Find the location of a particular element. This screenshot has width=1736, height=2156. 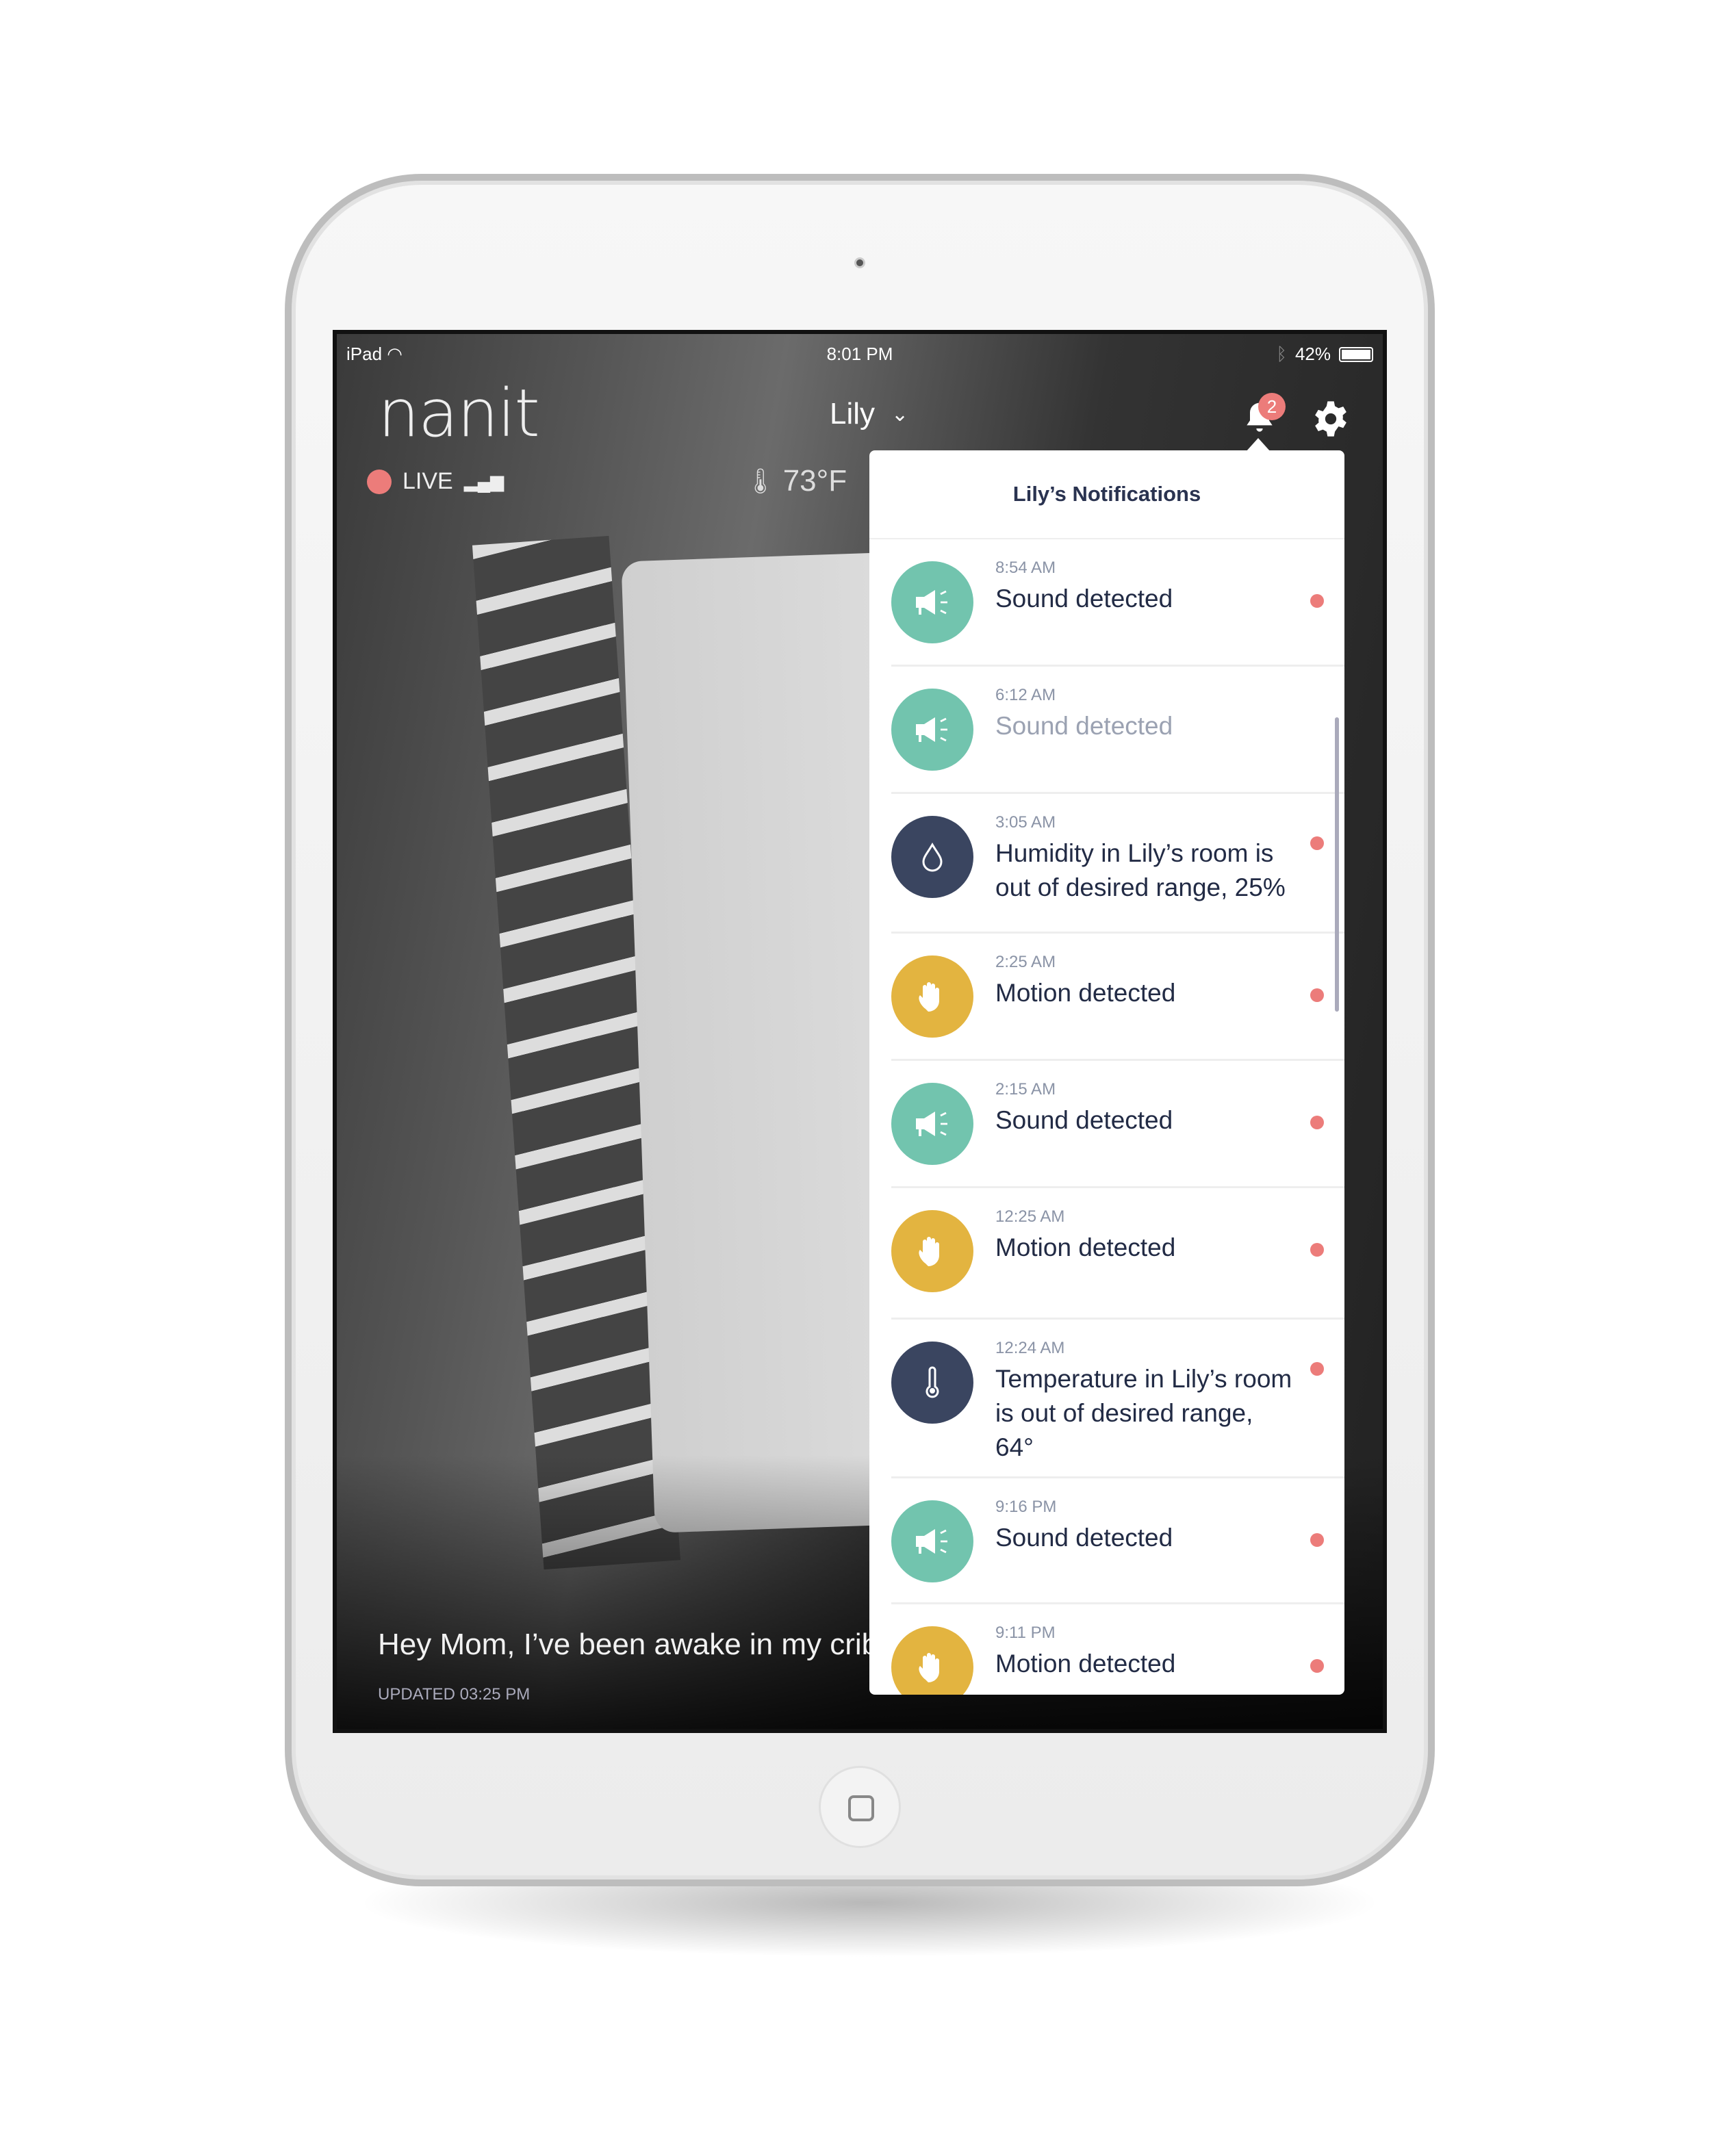

home-button is located at coordinates (860, 1807).